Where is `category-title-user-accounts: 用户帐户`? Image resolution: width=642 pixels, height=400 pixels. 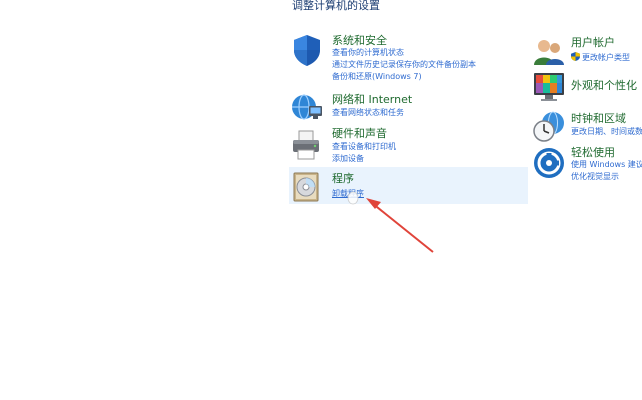
category-title-user-accounts: 用户帐户 is located at coordinates (593, 42).